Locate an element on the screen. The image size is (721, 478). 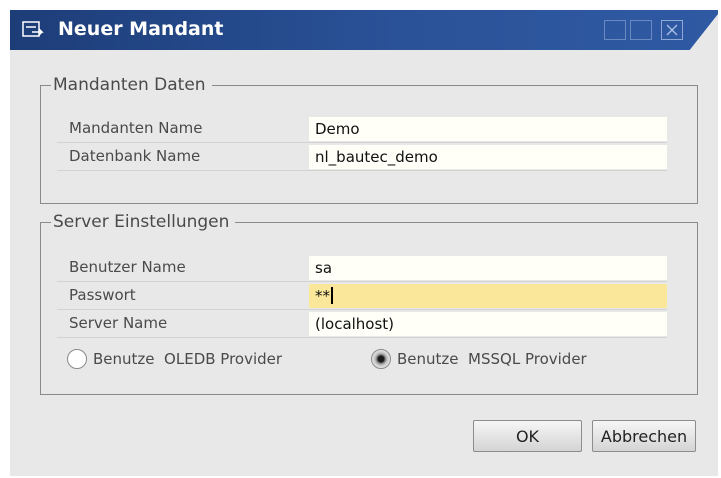
server-name-label: Server Name is located at coordinates (118, 323).